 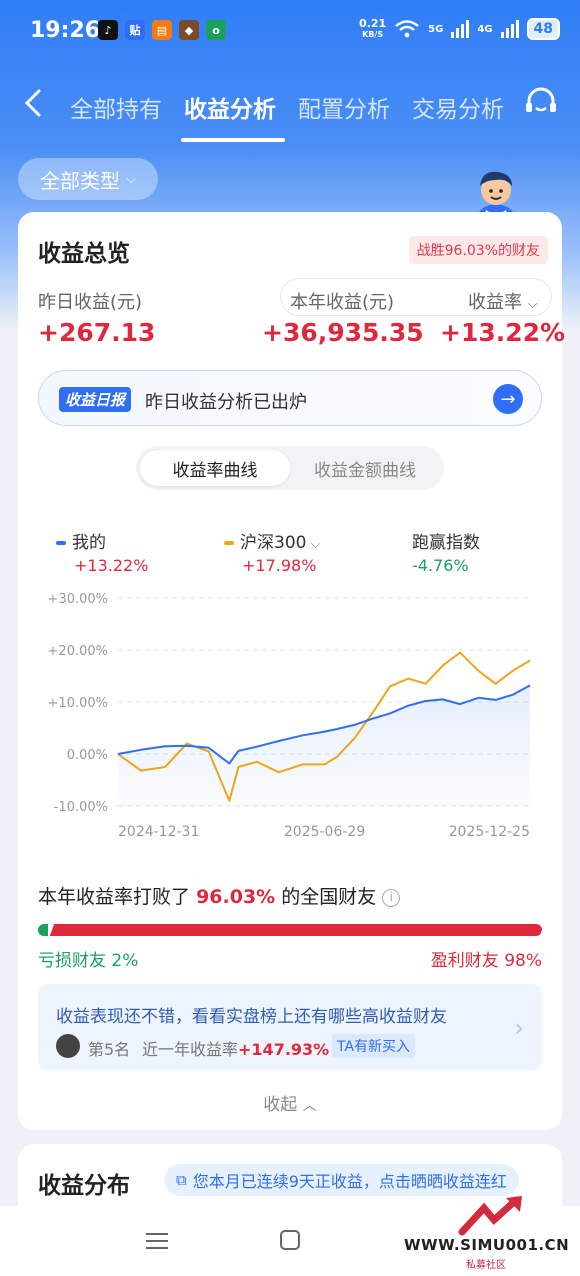 I want to click on promo-rate: 近一年收益率+147.93%, so click(x=235, y=1048).